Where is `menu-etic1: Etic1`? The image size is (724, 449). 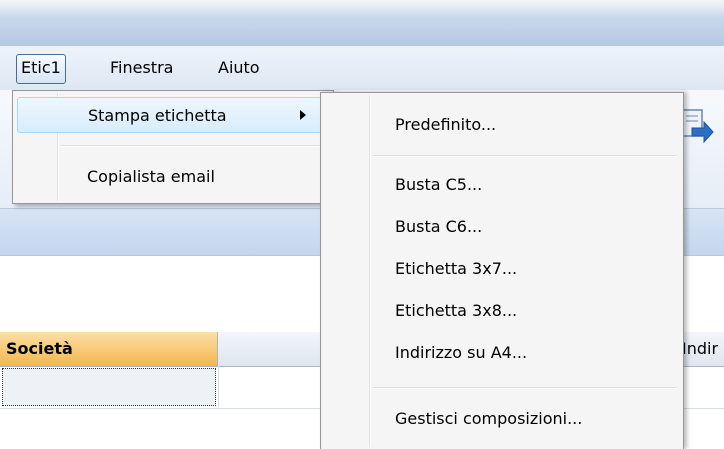 menu-etic1: Etic1 is located at coordinates (41, 69).